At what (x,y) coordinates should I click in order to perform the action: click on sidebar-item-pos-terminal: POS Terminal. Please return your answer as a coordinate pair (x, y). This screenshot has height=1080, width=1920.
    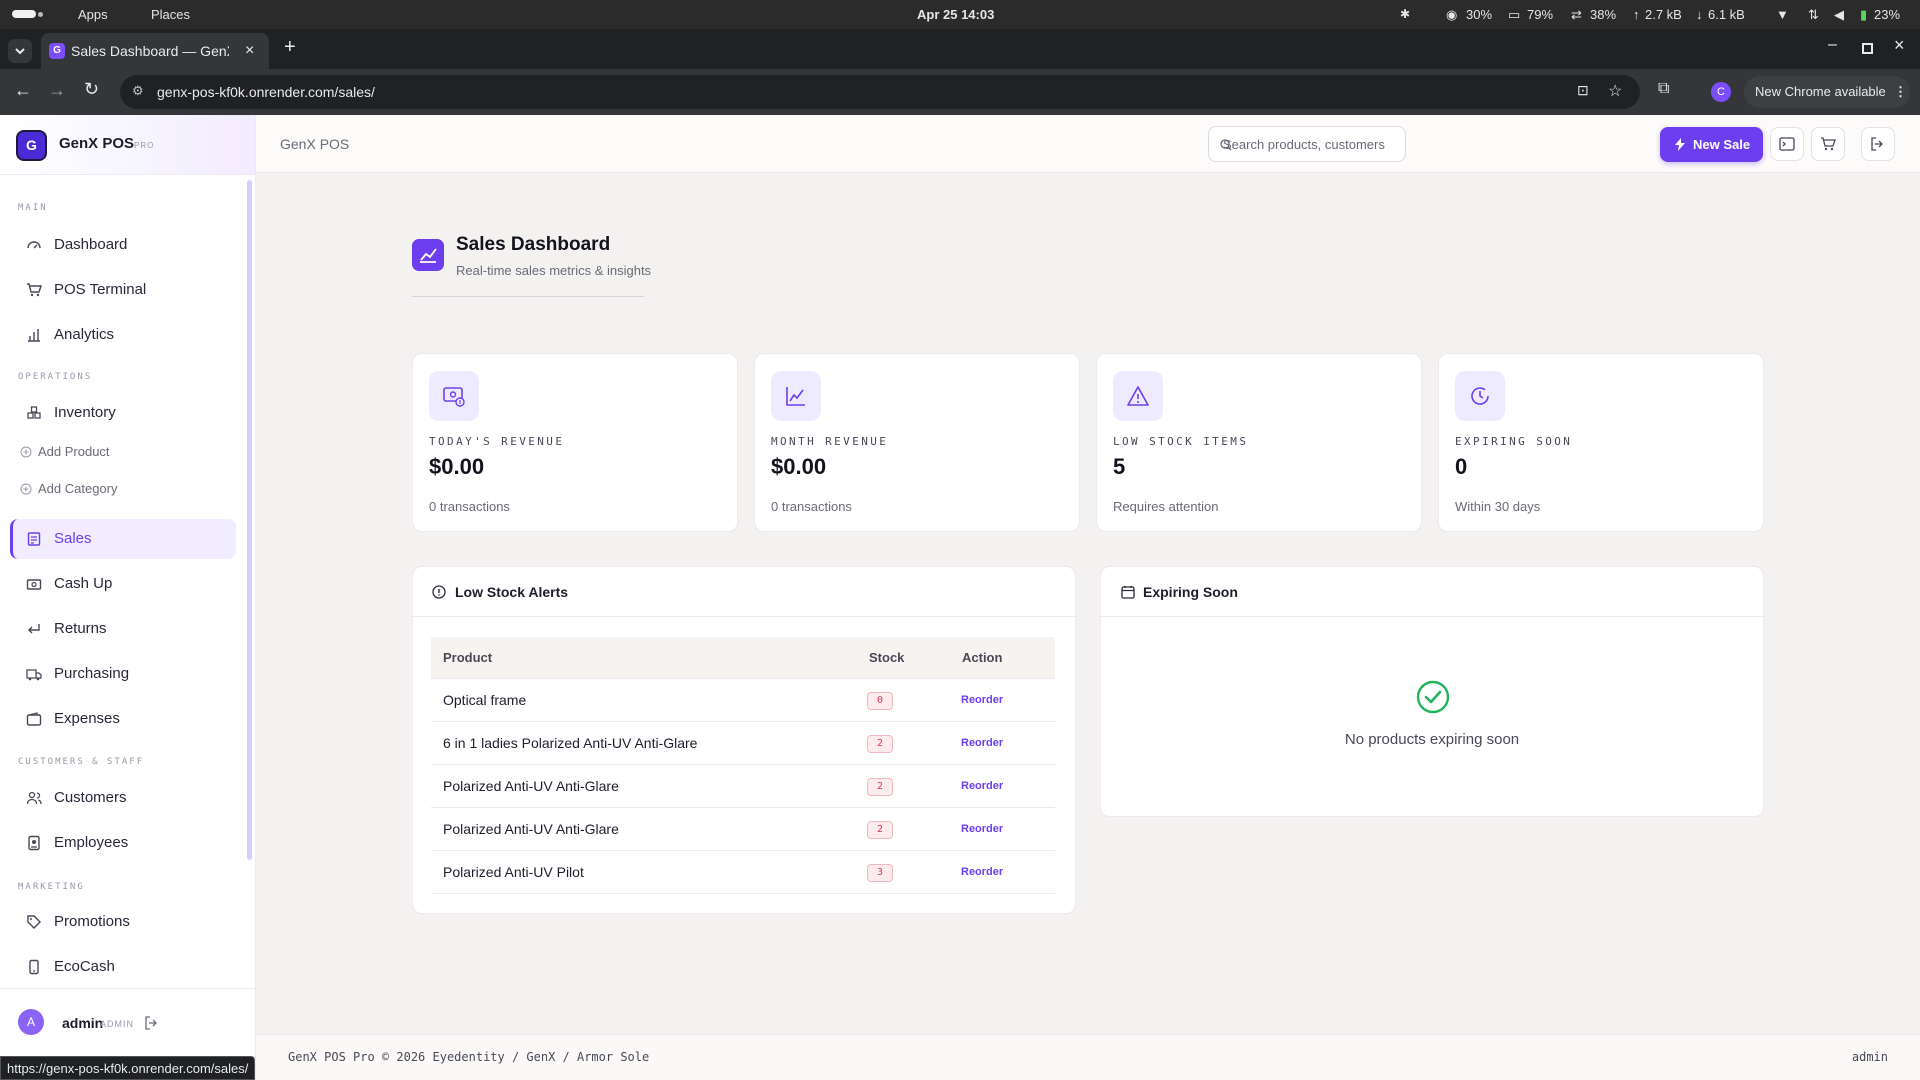
    Looking at the image, I should click on (123, 290).